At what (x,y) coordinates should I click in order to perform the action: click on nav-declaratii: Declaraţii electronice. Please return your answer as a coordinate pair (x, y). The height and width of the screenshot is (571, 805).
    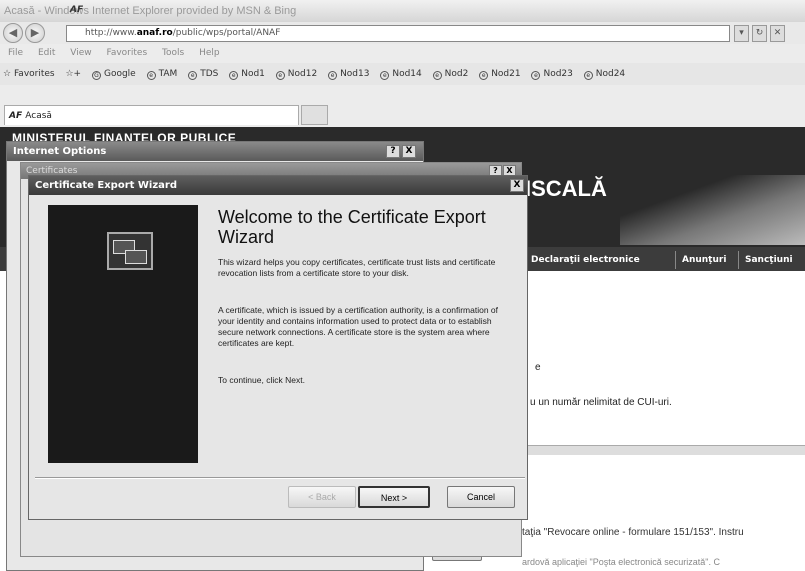
    Looking at the image, I should click on (594, 260).